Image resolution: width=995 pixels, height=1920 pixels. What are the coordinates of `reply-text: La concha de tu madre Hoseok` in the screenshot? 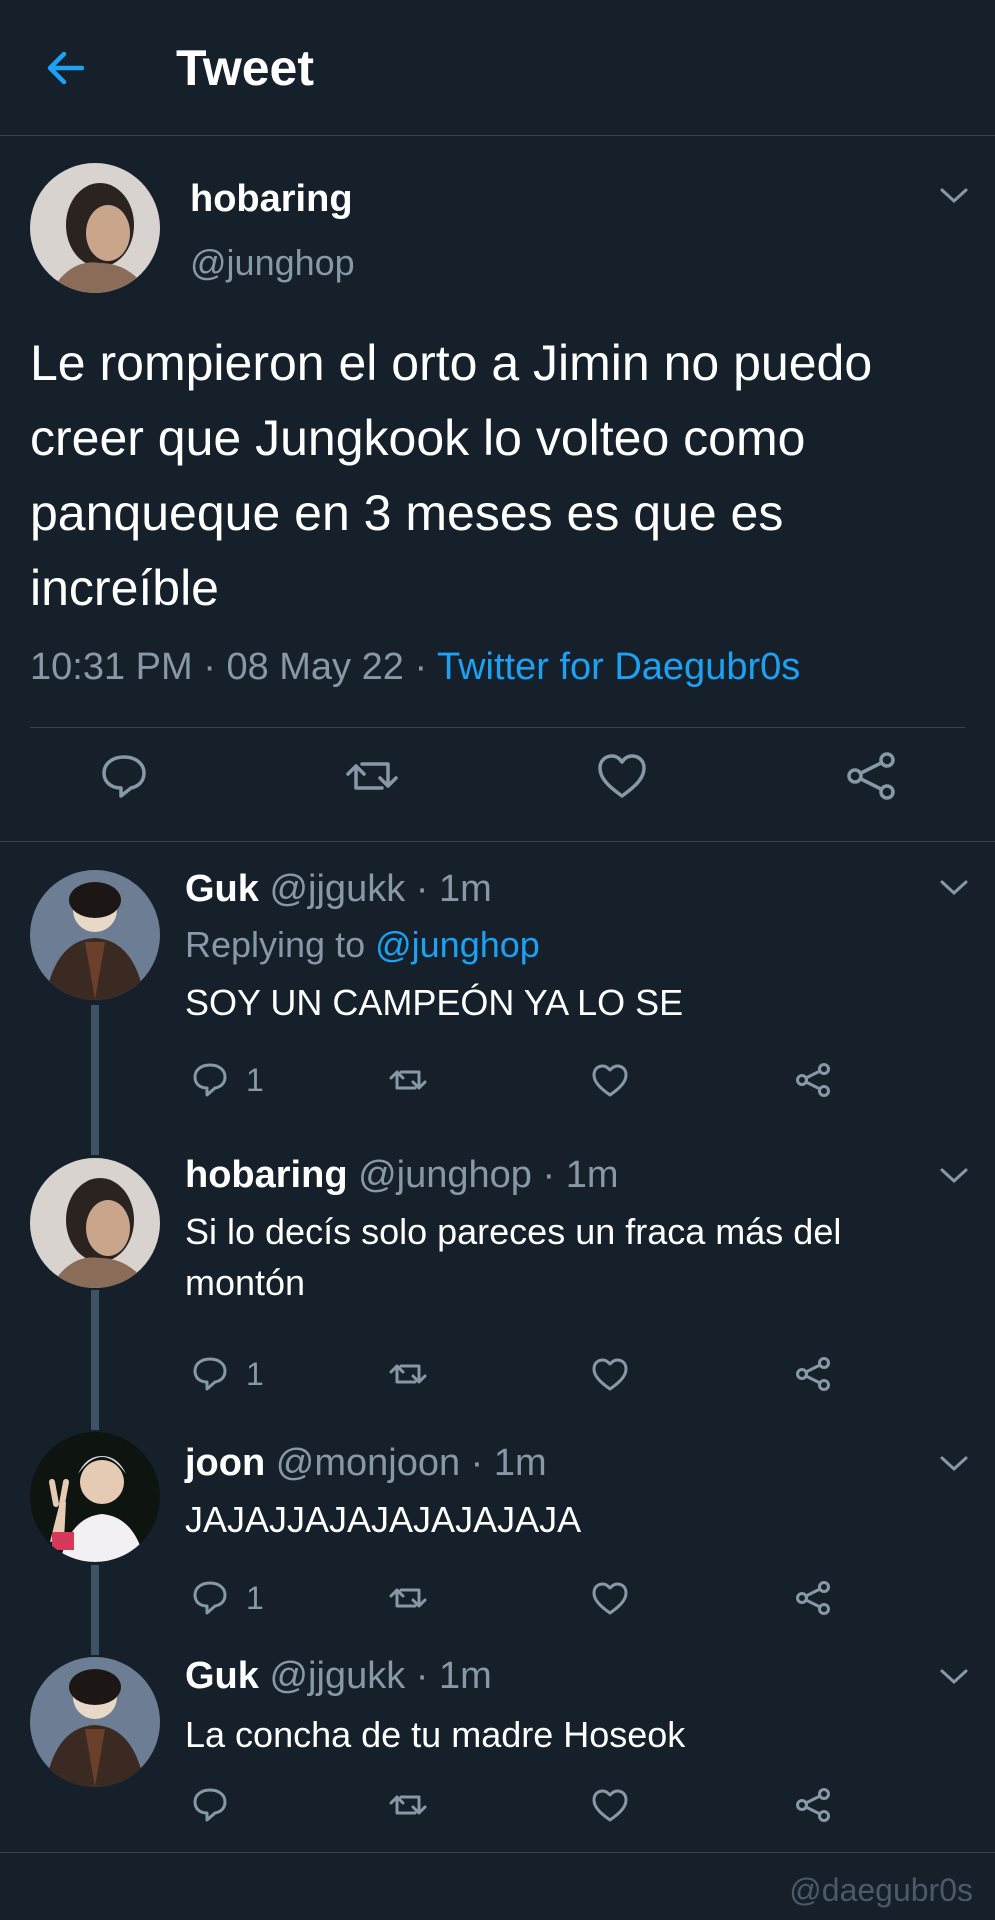 It's located at (435, 1734).